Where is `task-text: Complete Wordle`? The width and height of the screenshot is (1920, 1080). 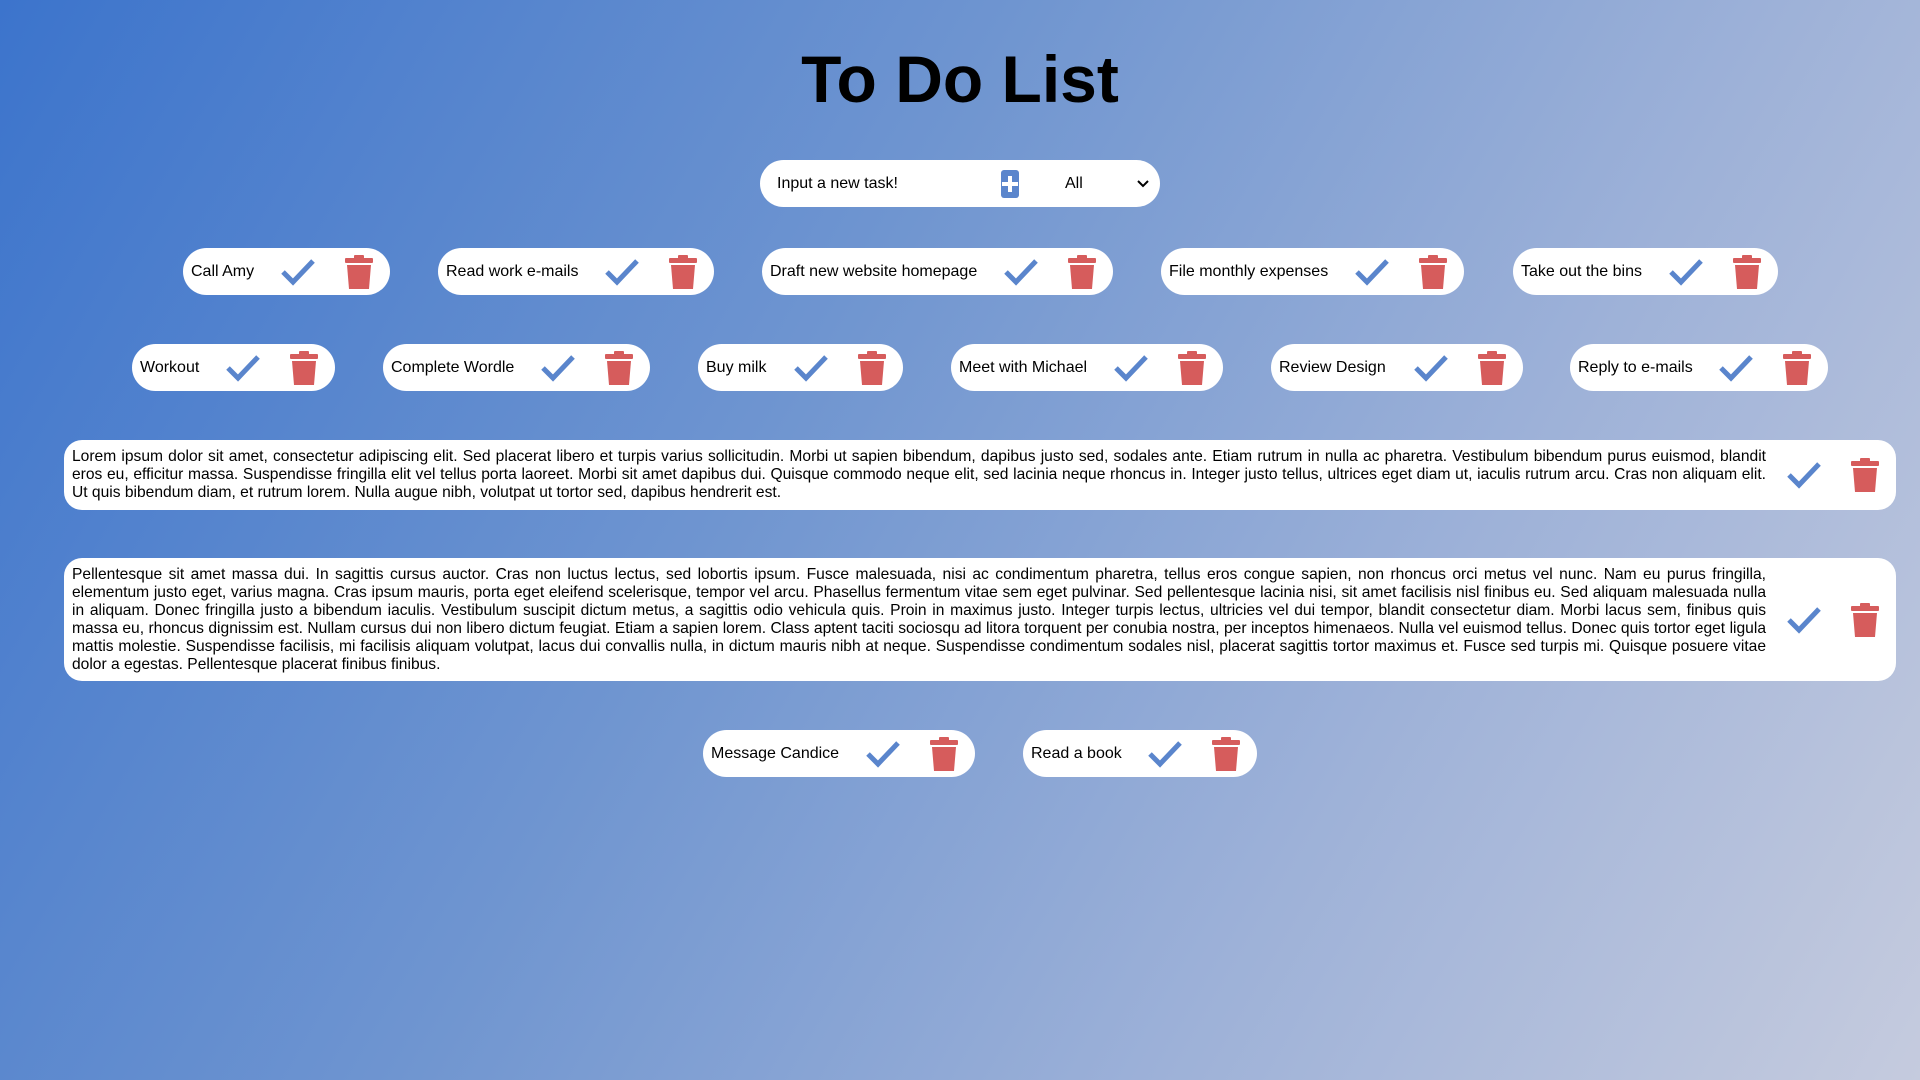
task-text: Complete Wordle is located at coordinates (453, 367).